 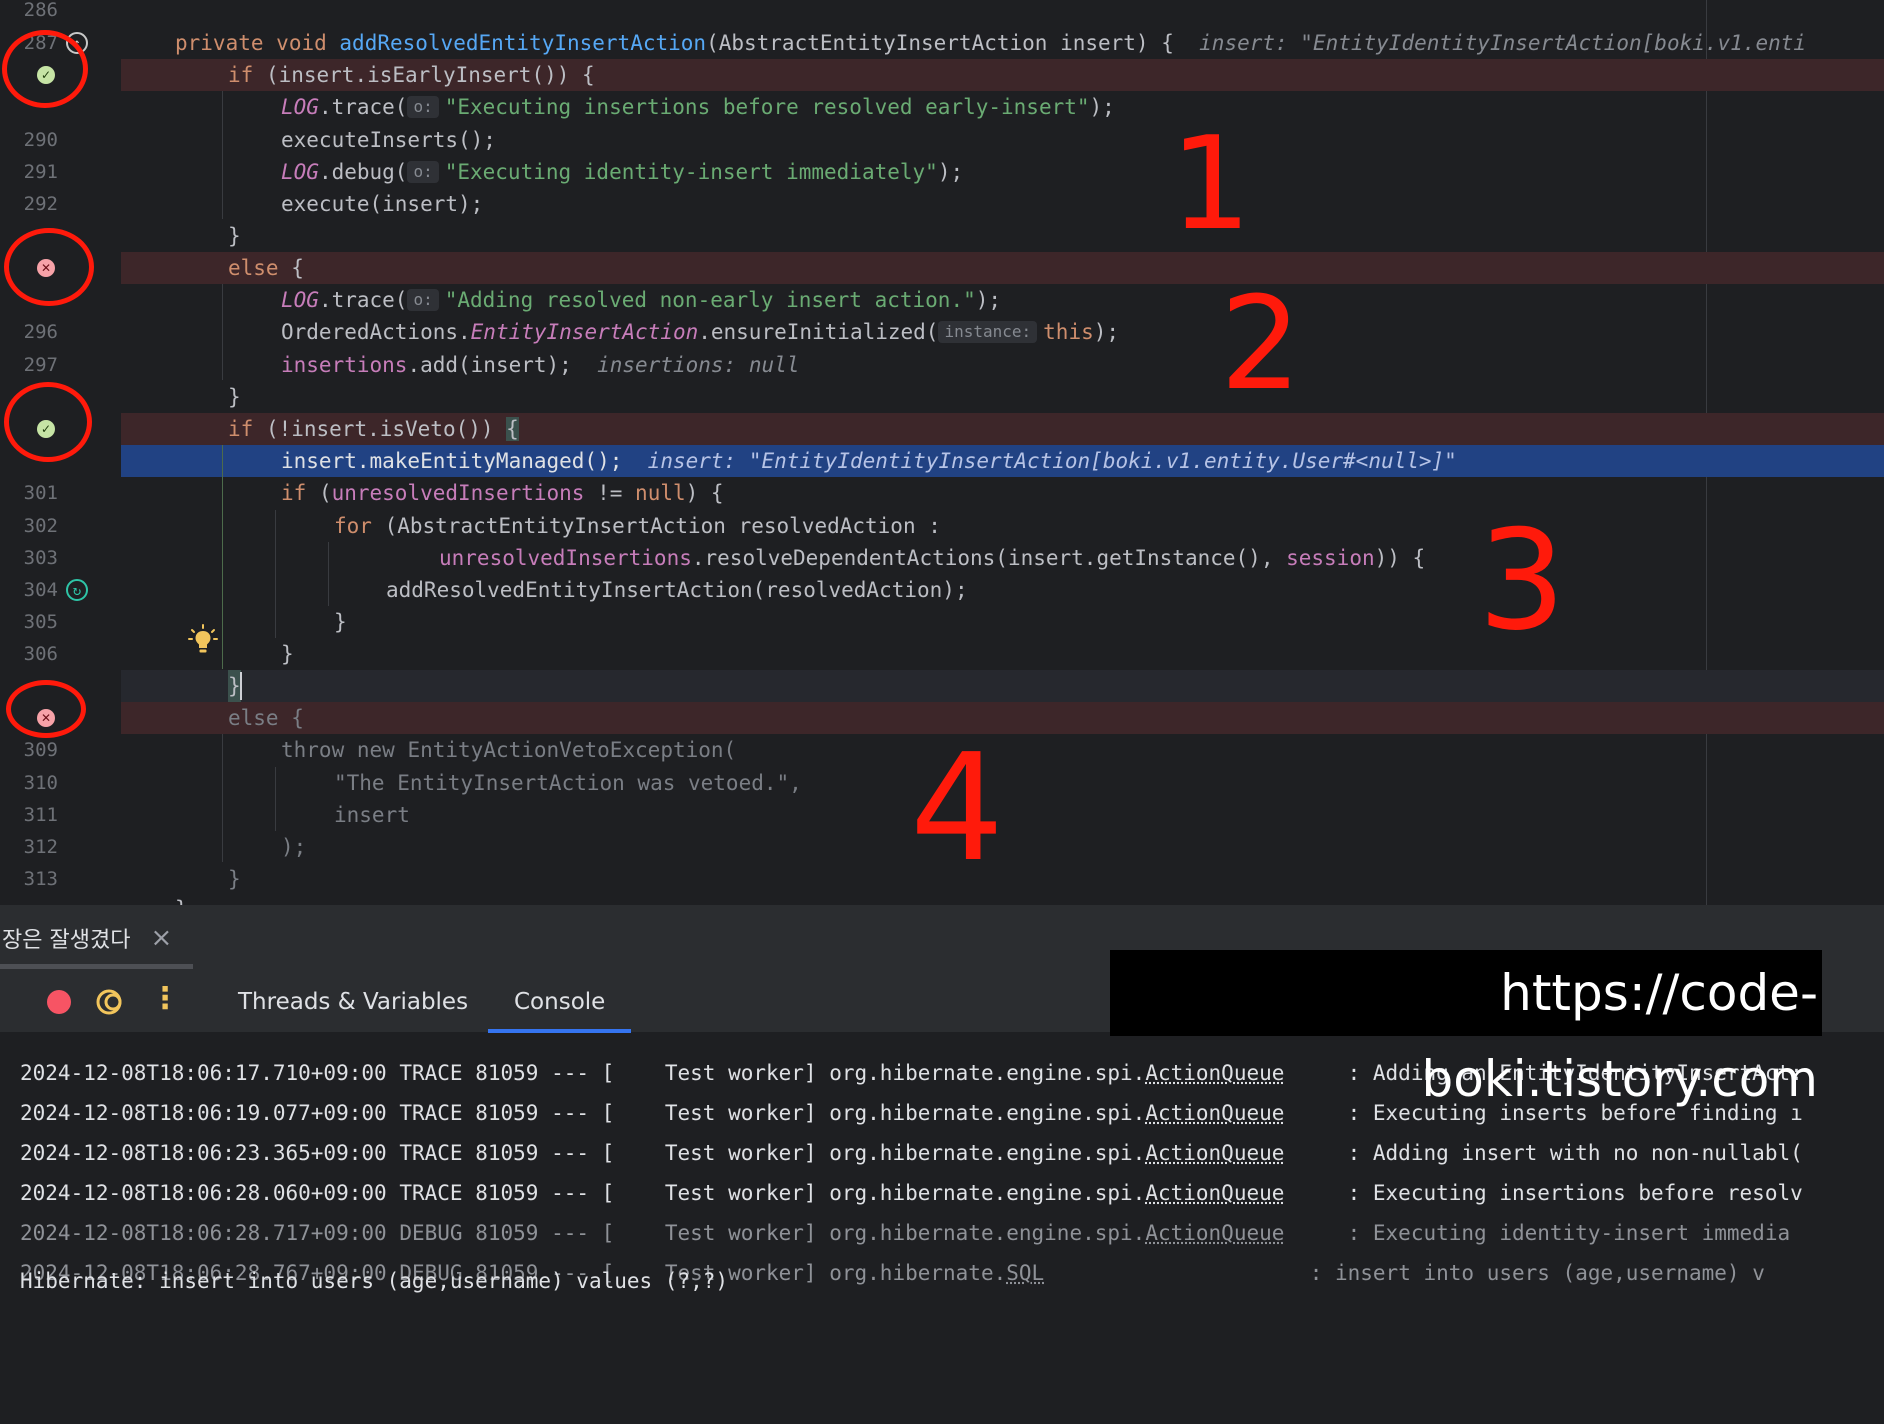 I want to click on log-pid: 81059, so click(x=506, y=1113).